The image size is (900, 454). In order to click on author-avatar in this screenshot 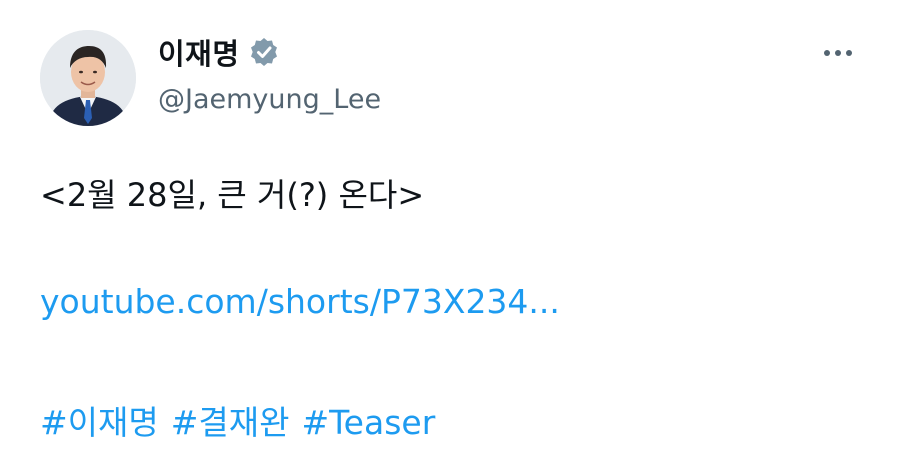, I will do `click(88, 78)`.